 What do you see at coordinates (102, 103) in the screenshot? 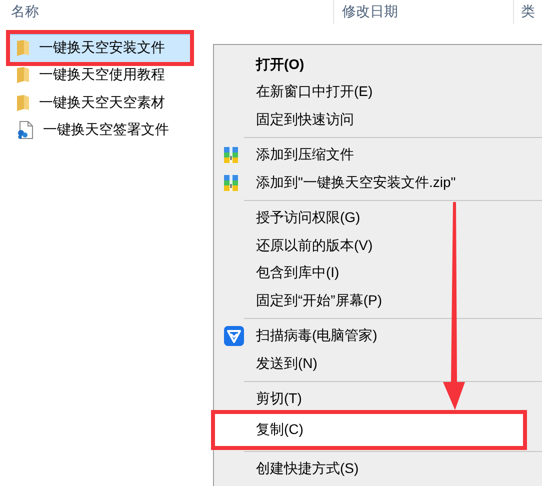
I see `file-name: 一键换天空天空素材` at bounding box center [102, 103].